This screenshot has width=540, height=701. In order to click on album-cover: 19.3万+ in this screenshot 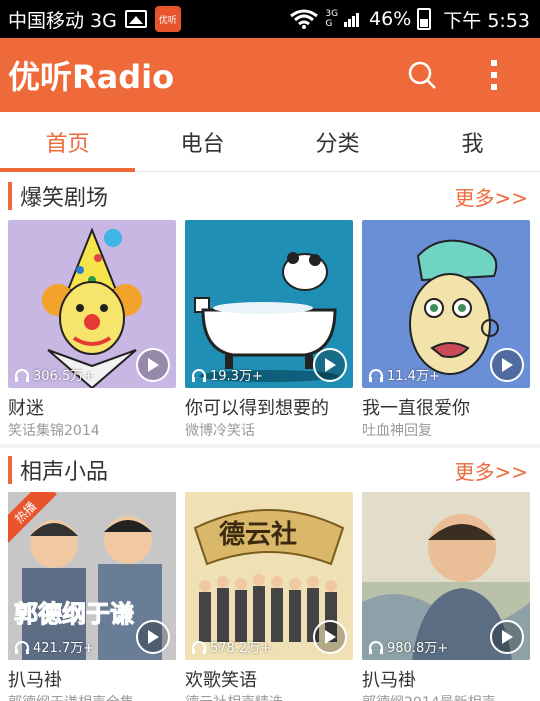, I will do `click(269, 304)`.